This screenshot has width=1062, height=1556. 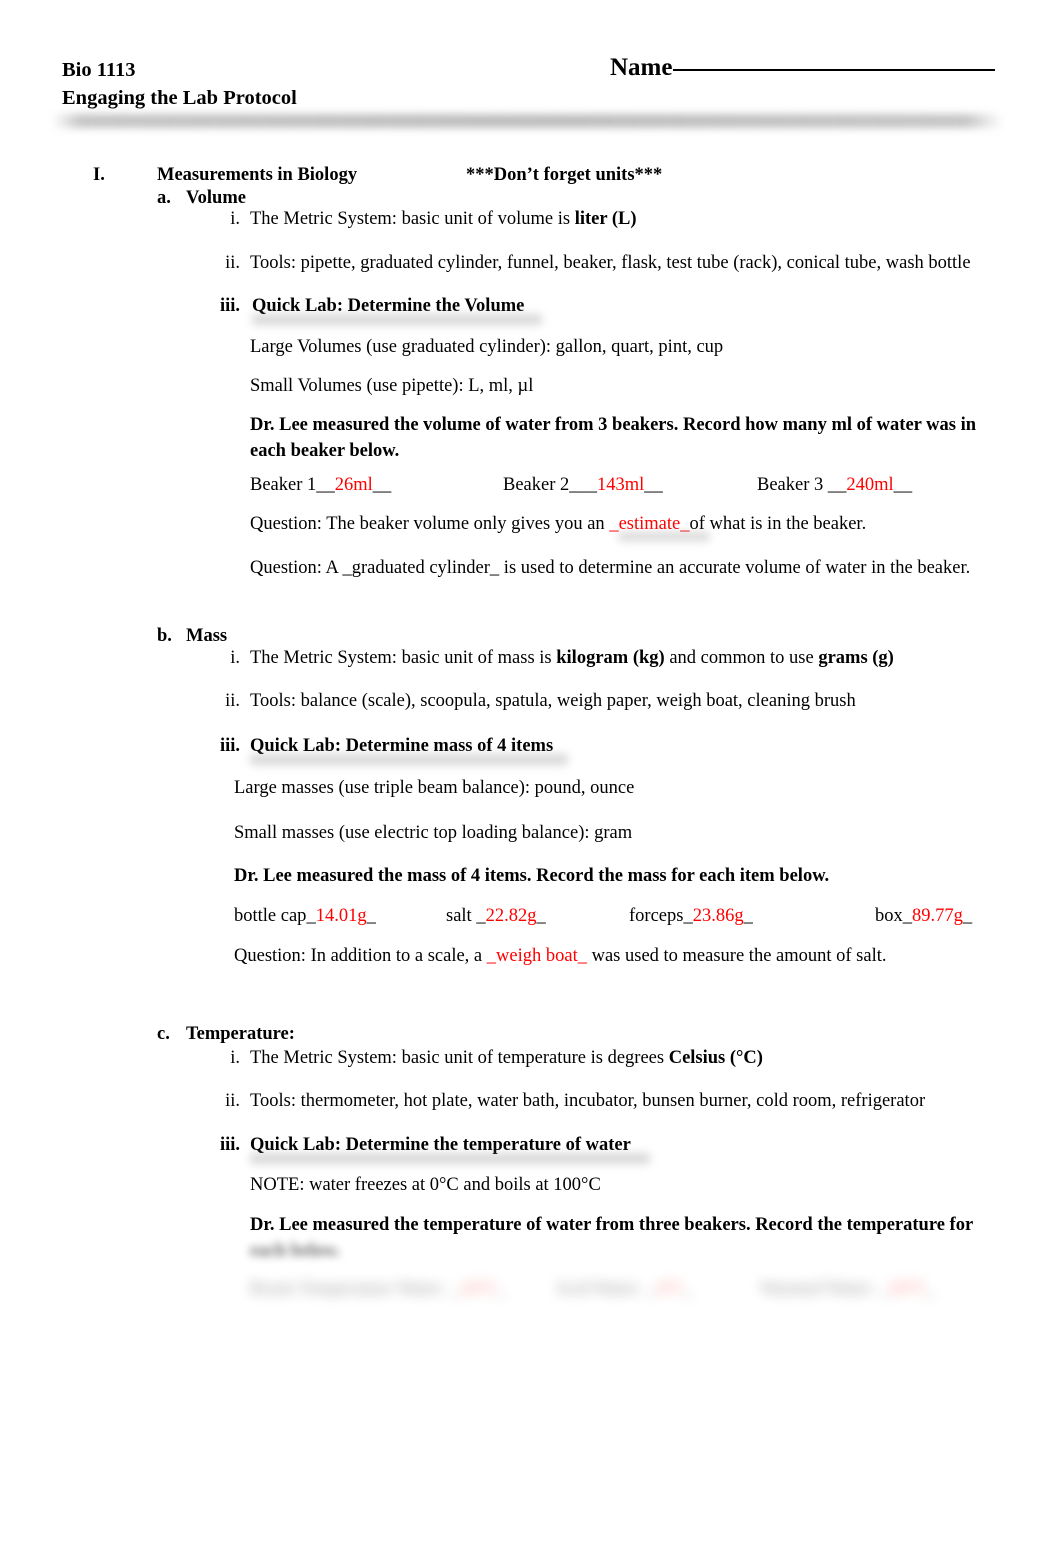 What do you see at coordinates (537, 956) in the screenshot?
I see `mass-question-answer: _weigh boat_` at bounding box center [537, 956].